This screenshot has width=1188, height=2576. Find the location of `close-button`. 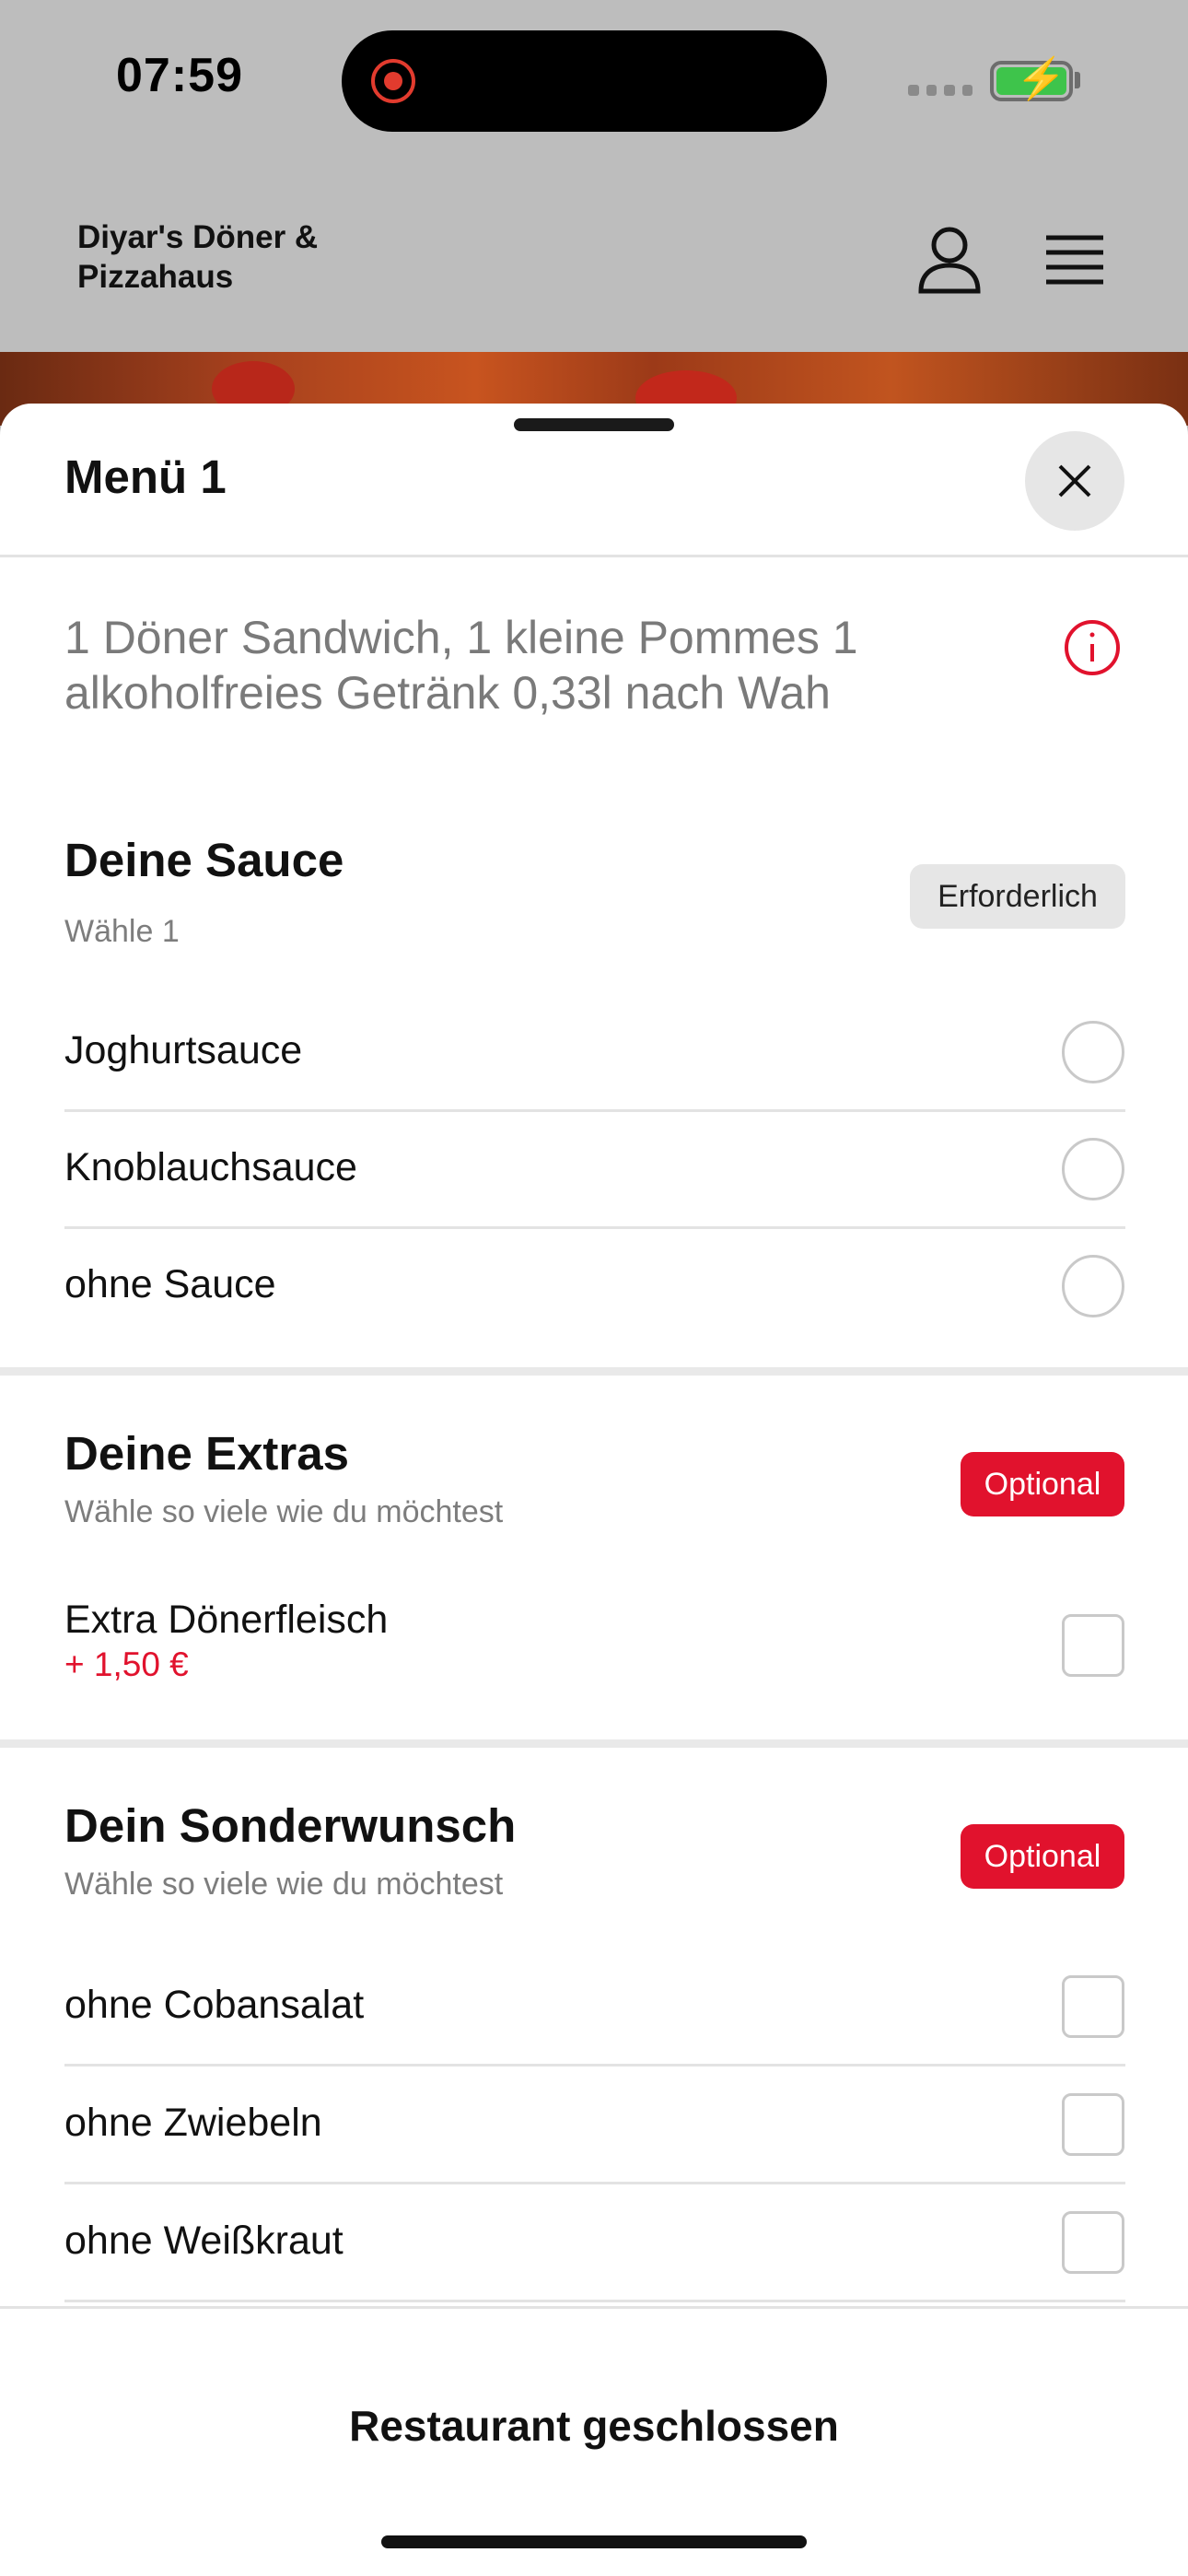

close-button is located at coordinates (1074, 481).